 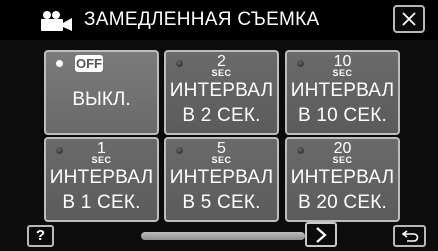 I want to click on interval-option-2-sec: 2 SEC ИНТЕРВАЛ В 2 СЕК., so click(x=221, y=92).